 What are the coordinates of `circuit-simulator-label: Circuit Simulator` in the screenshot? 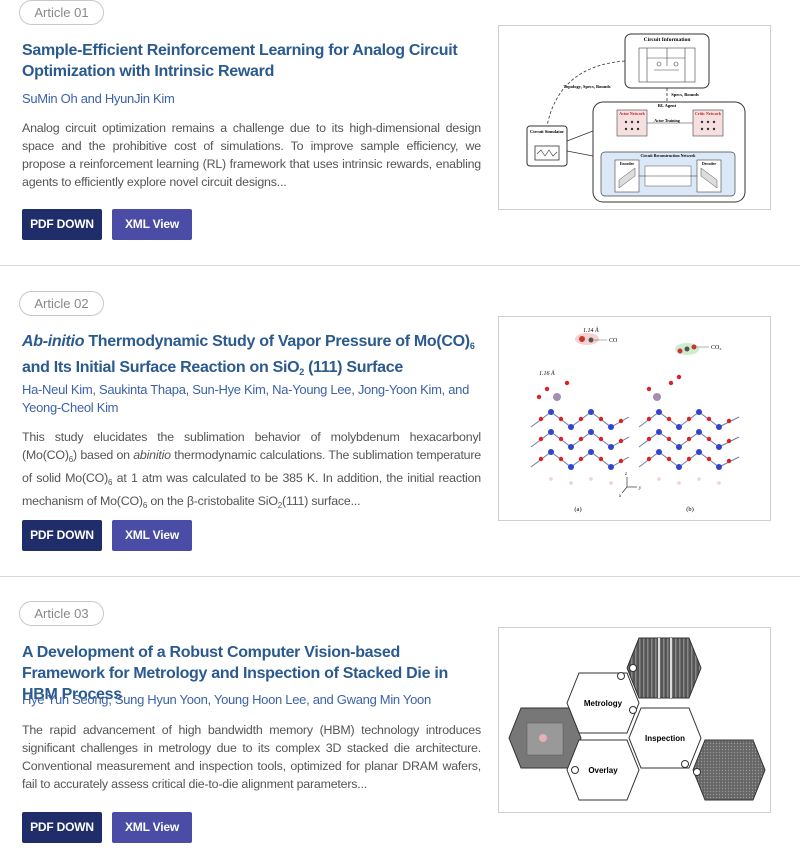 It's located at (547, 131).